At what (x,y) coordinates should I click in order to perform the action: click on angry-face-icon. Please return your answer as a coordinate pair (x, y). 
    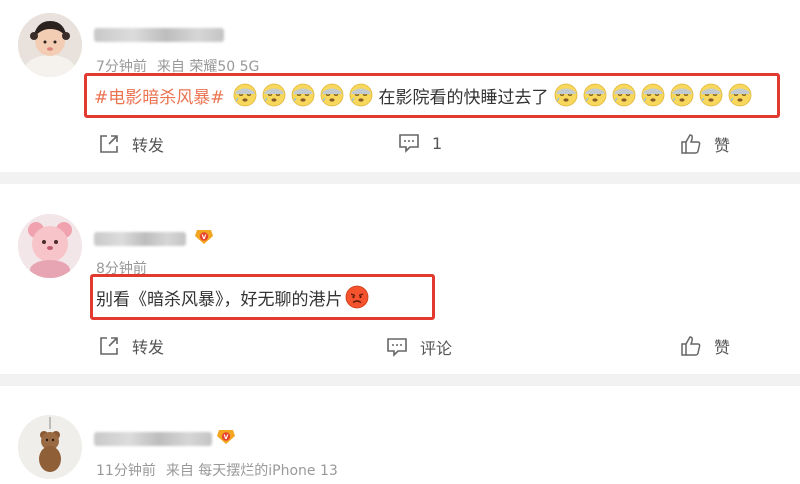
    Looking at the image, I should click on (357, 297).